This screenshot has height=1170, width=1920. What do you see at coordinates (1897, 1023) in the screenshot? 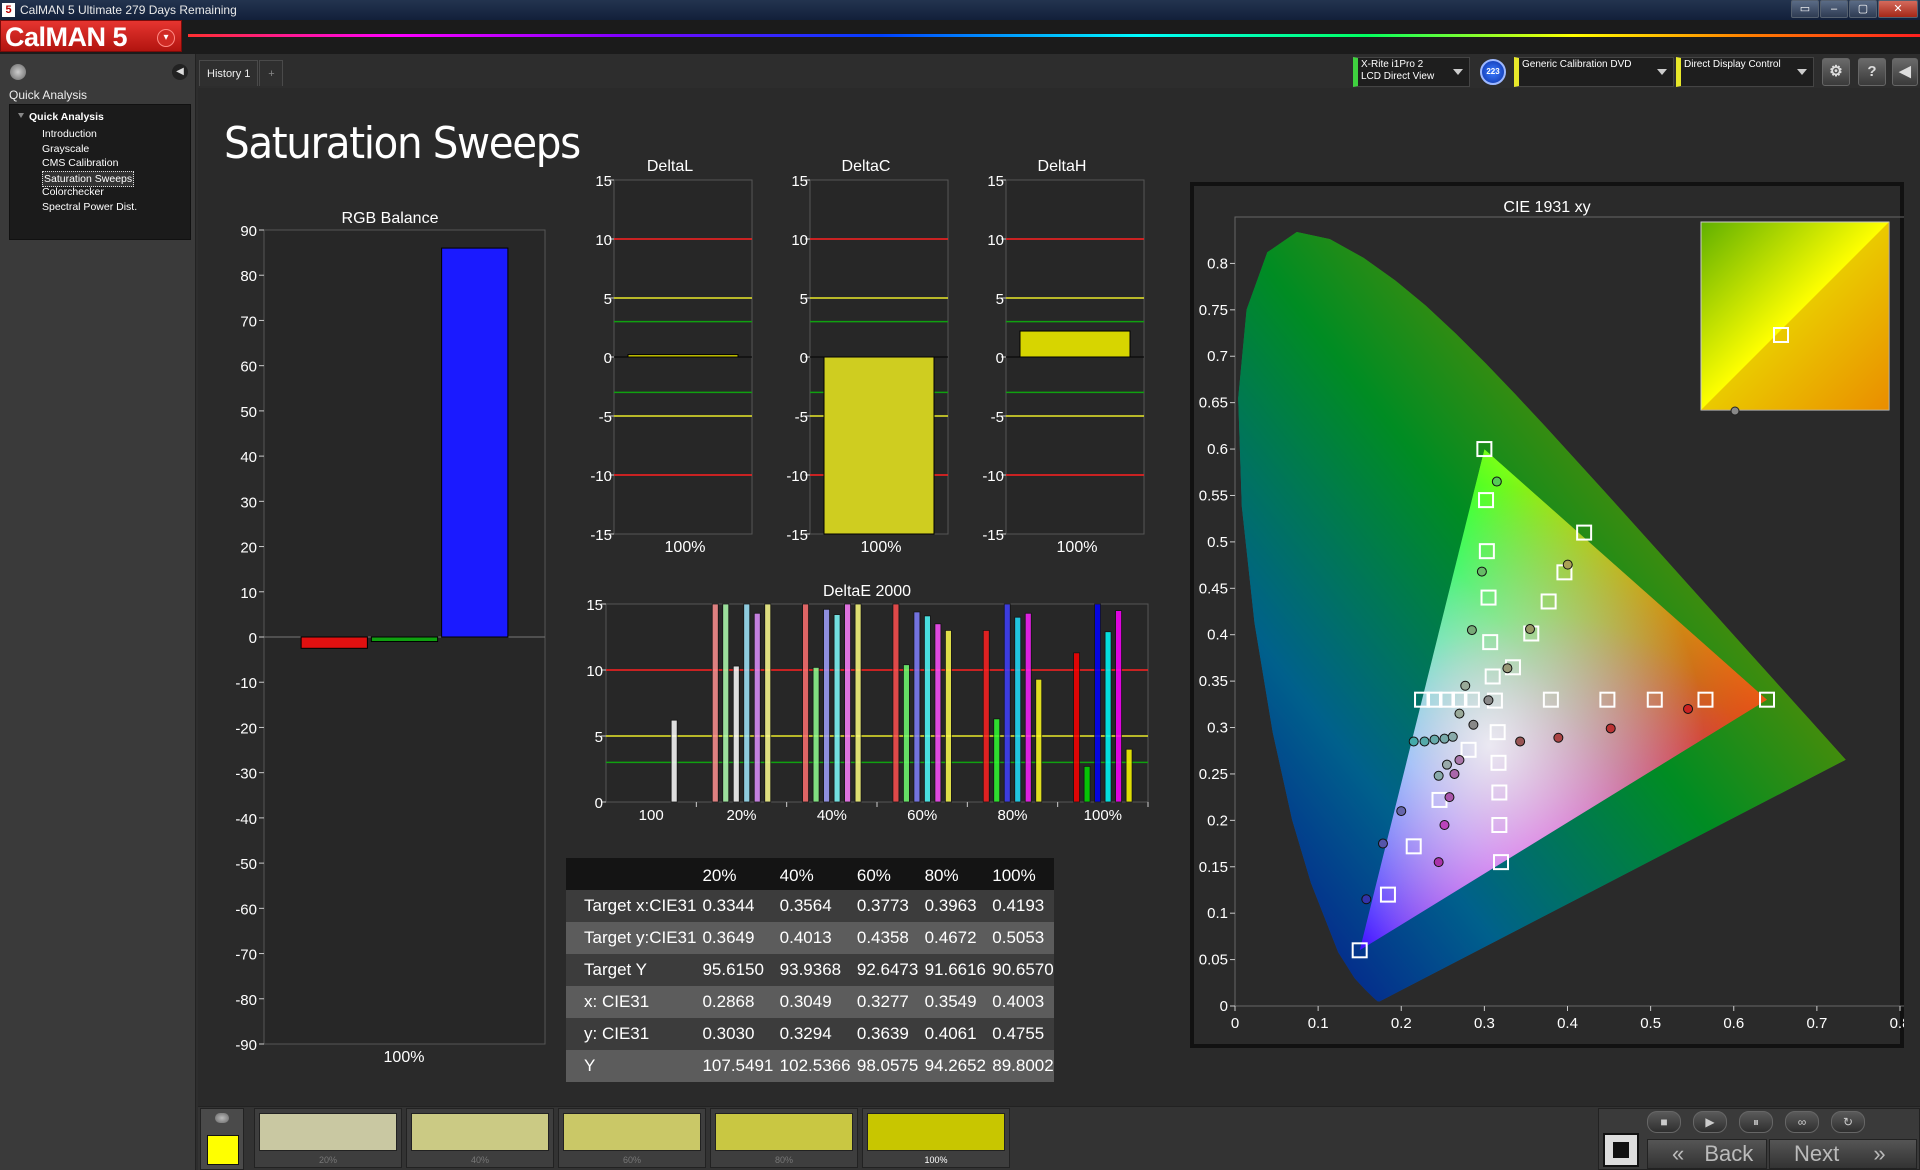
I see `cie-x-tick-label: 0.8` at bounding box center [1897, 1023].